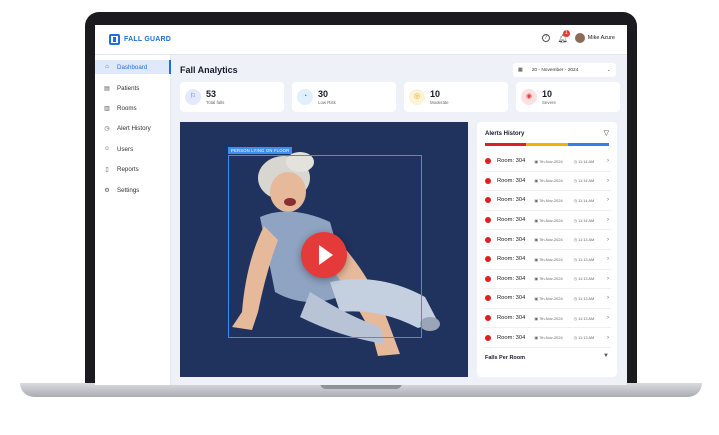 This screenshot has height=435, width=719. I want to click on falls-per-room-title: Falls Per Room, so click(505, 358).